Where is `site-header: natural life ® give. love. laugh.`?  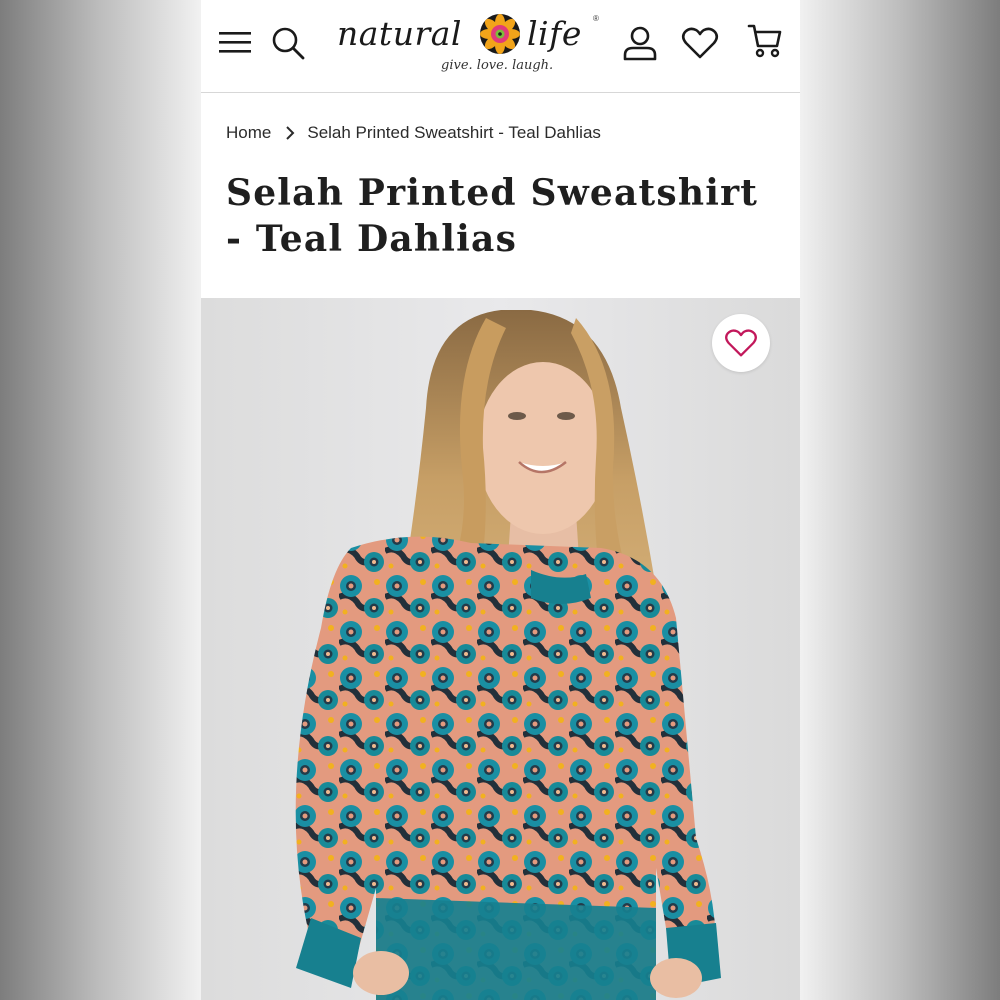 site-header: natural life ® give. love. laugh. is located at coordinates (500, 46).